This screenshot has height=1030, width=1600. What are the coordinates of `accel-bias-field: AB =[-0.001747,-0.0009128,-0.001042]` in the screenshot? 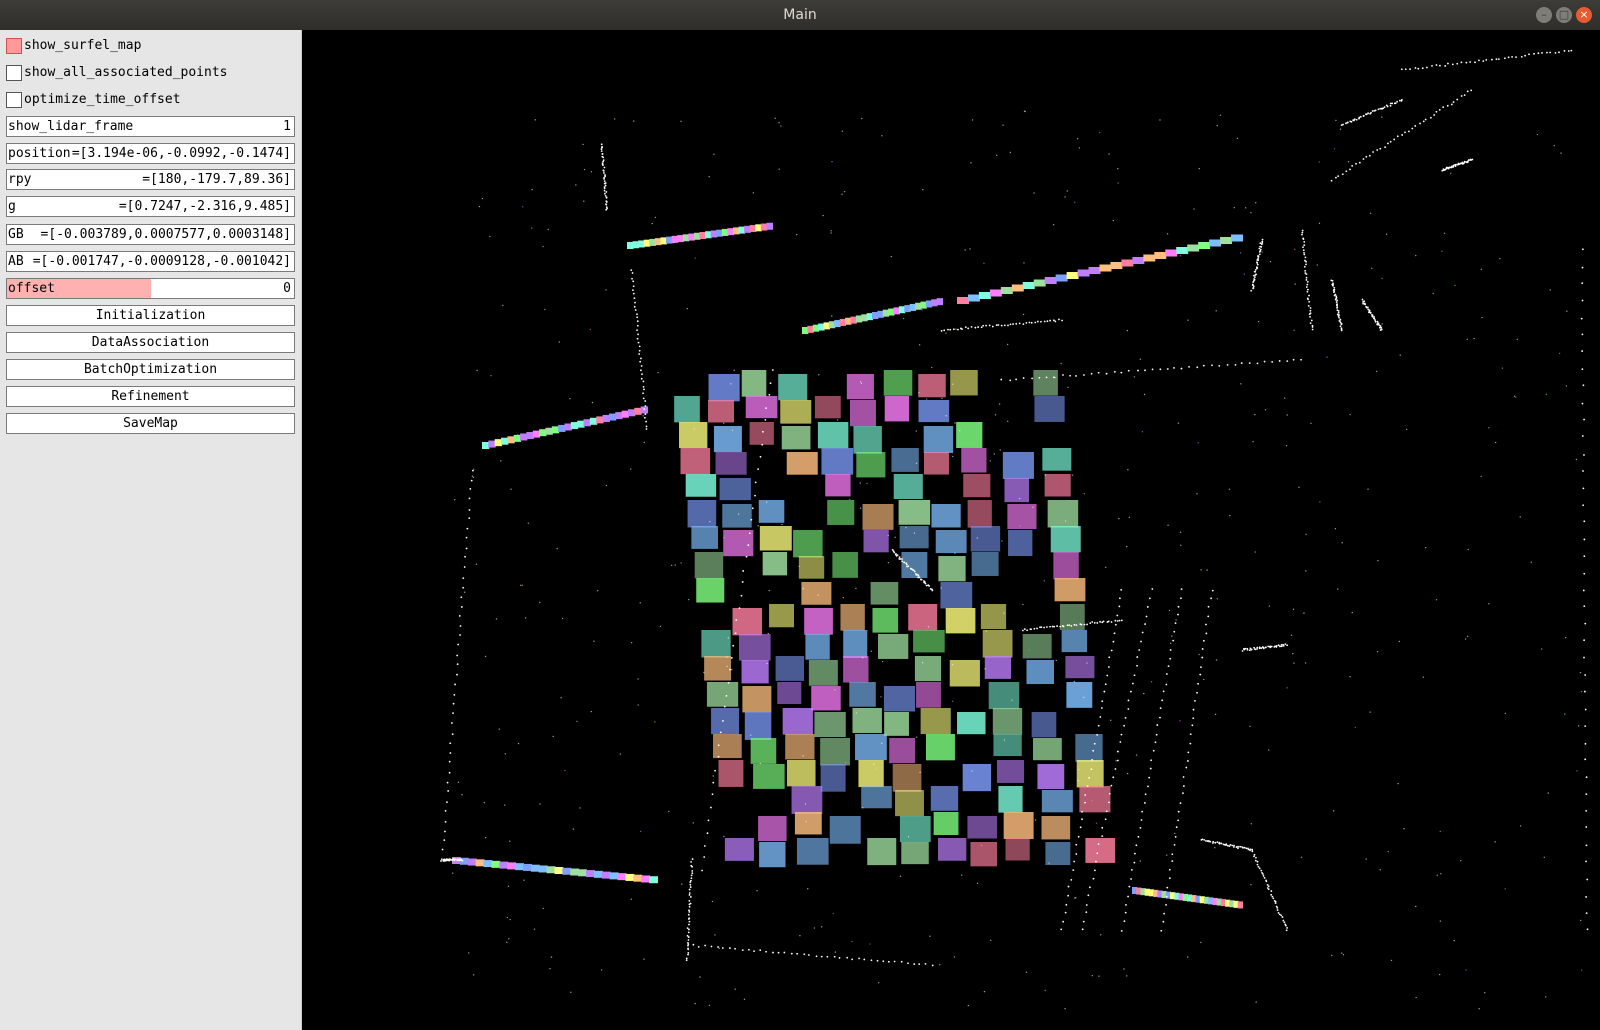 It's located at (150, 261).